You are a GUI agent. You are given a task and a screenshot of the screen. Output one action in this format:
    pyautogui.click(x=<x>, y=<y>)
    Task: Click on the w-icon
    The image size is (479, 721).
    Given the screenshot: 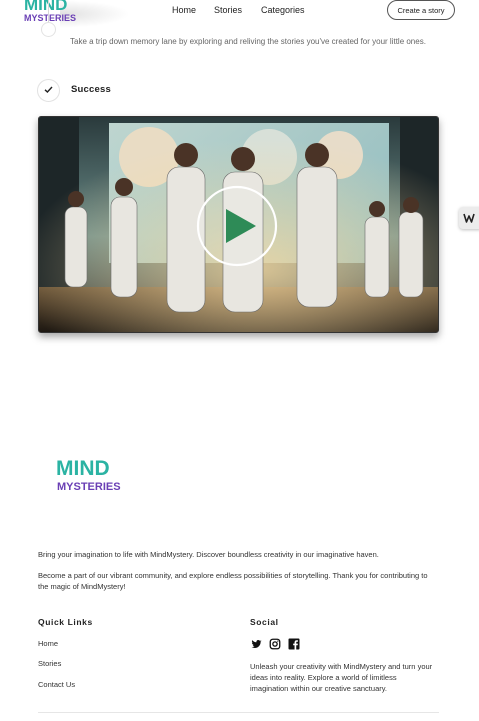 What is the action you would take?
    pyautogui.click(x=469, y=218)
    